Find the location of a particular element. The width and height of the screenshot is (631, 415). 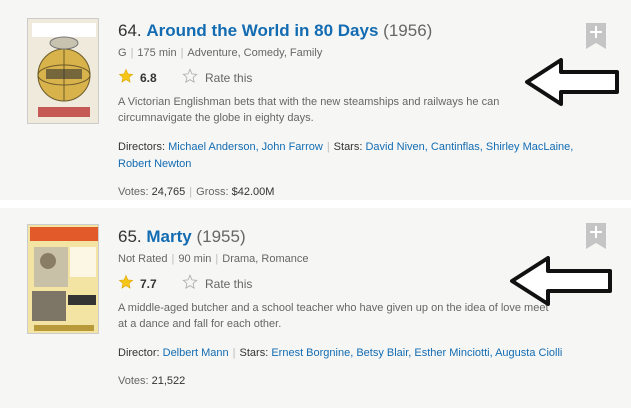

gross-value: $42.00M is located at coordinates (253, 192).